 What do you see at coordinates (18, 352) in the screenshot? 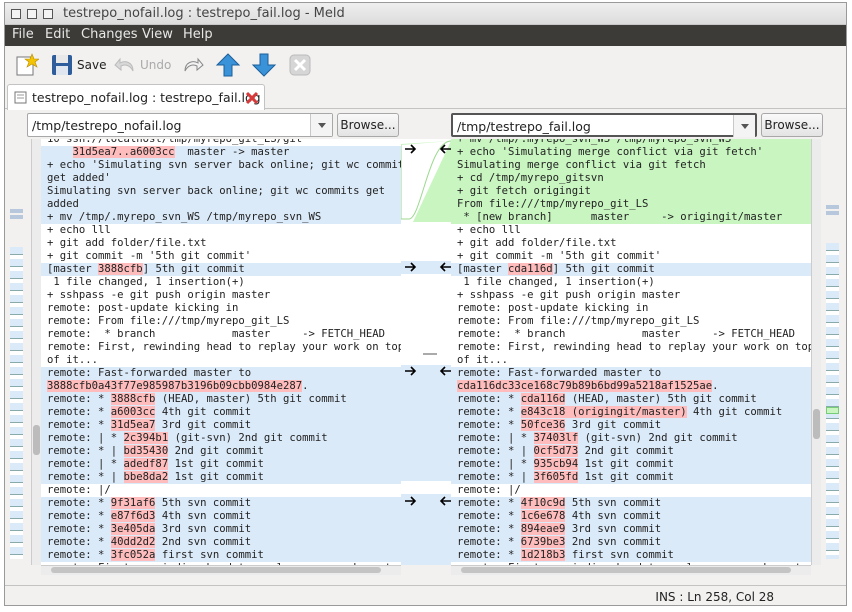
I see `left-overview-map` at bounding box center [18, 352].